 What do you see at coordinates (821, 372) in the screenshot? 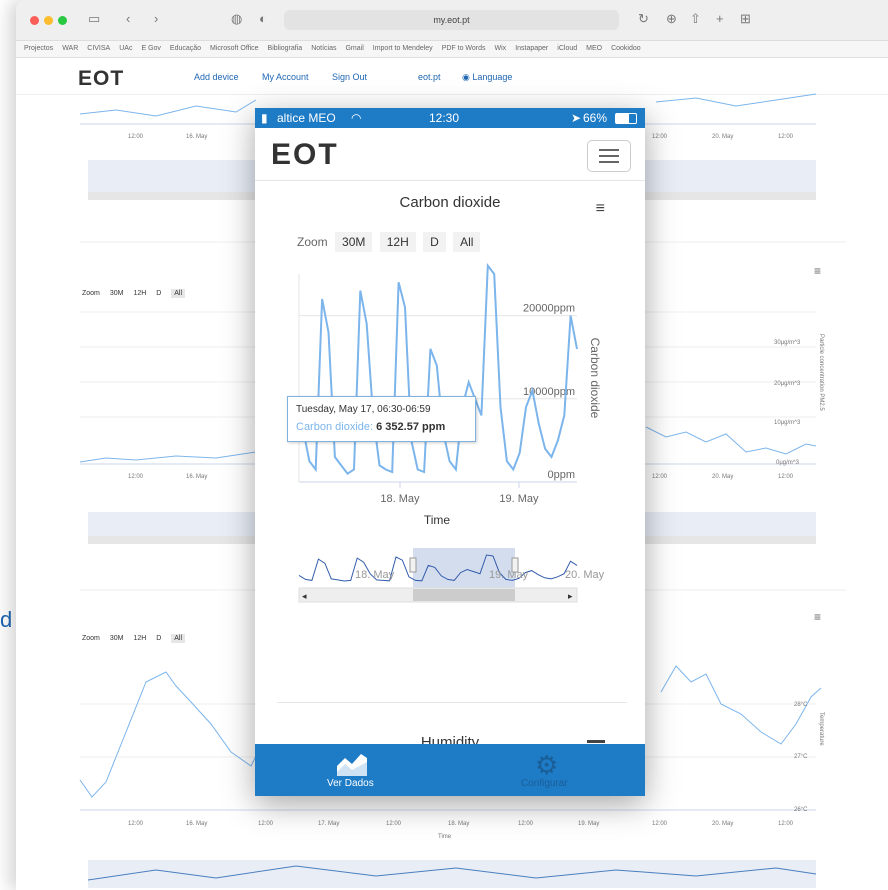
I see `pm-axis-title: Particle concentration PM2.5` at bounding box center [821, 372].